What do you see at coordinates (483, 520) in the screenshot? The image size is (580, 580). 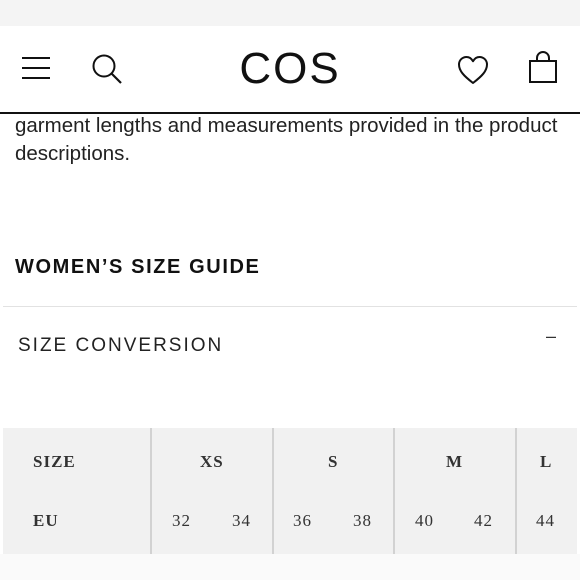 I see `eu-size-value: 42` at bounding box center [483, 520].